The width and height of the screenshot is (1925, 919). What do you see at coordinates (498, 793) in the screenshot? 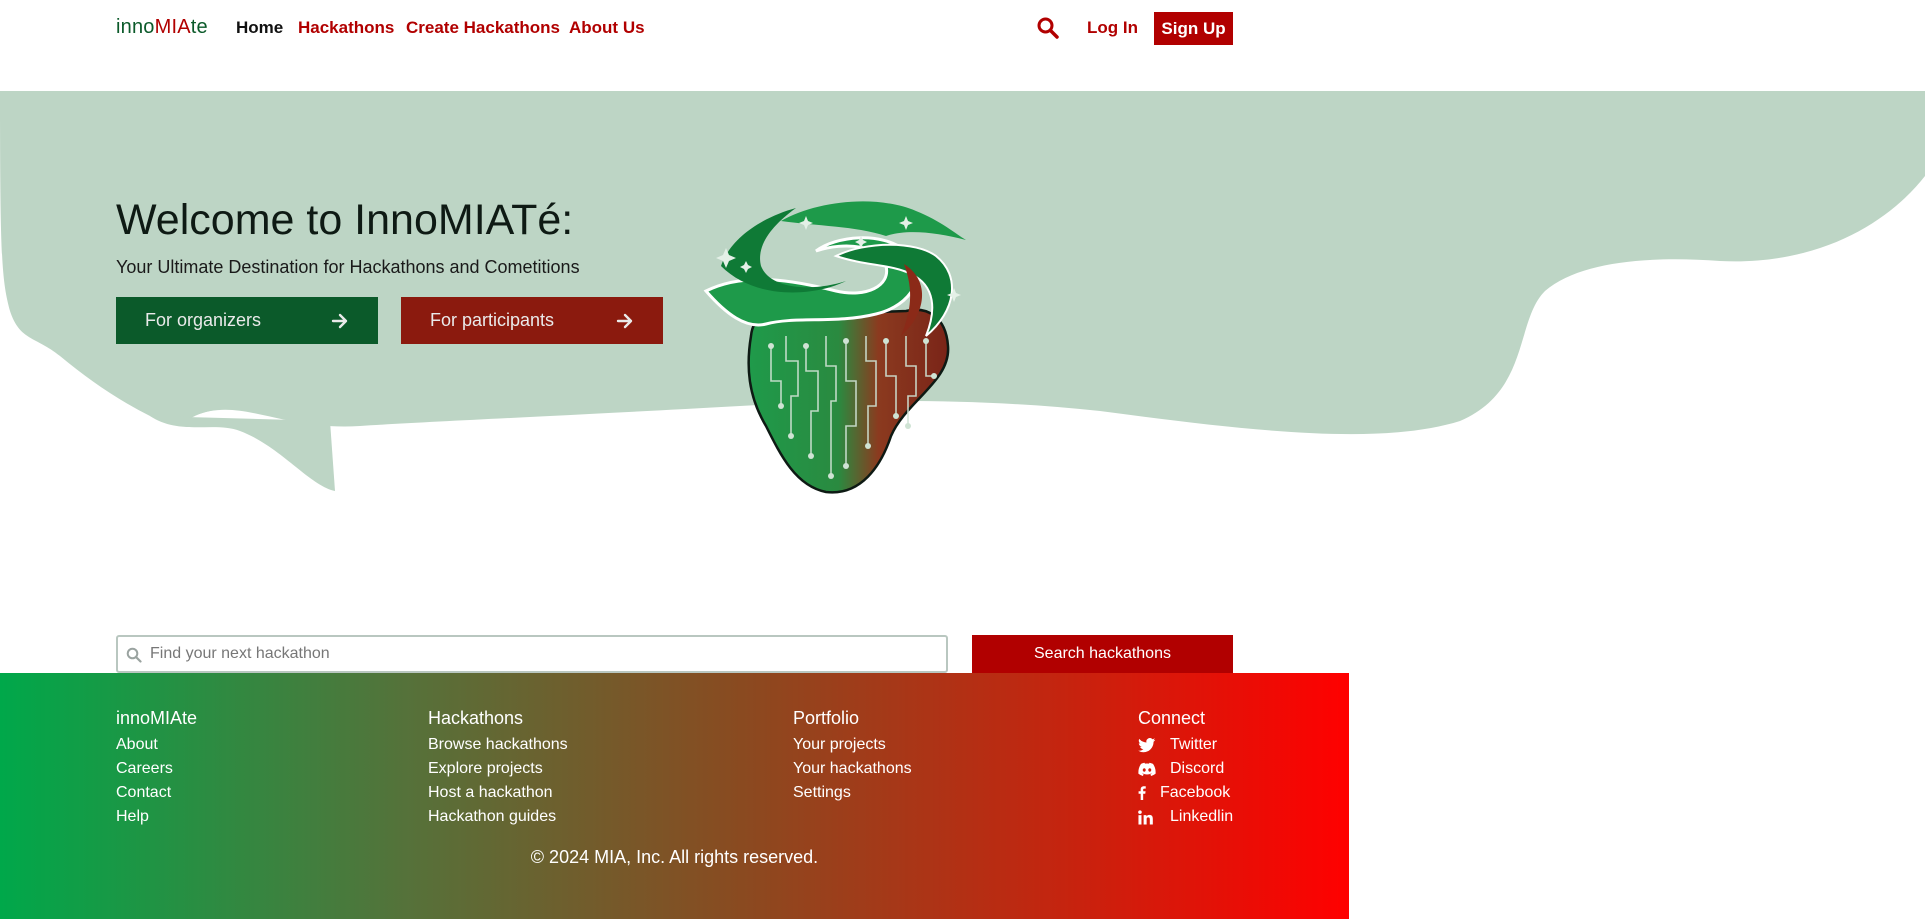
I see `footer-link-host-hackathon: Host a hackathon` at bounding box center [498, 793].